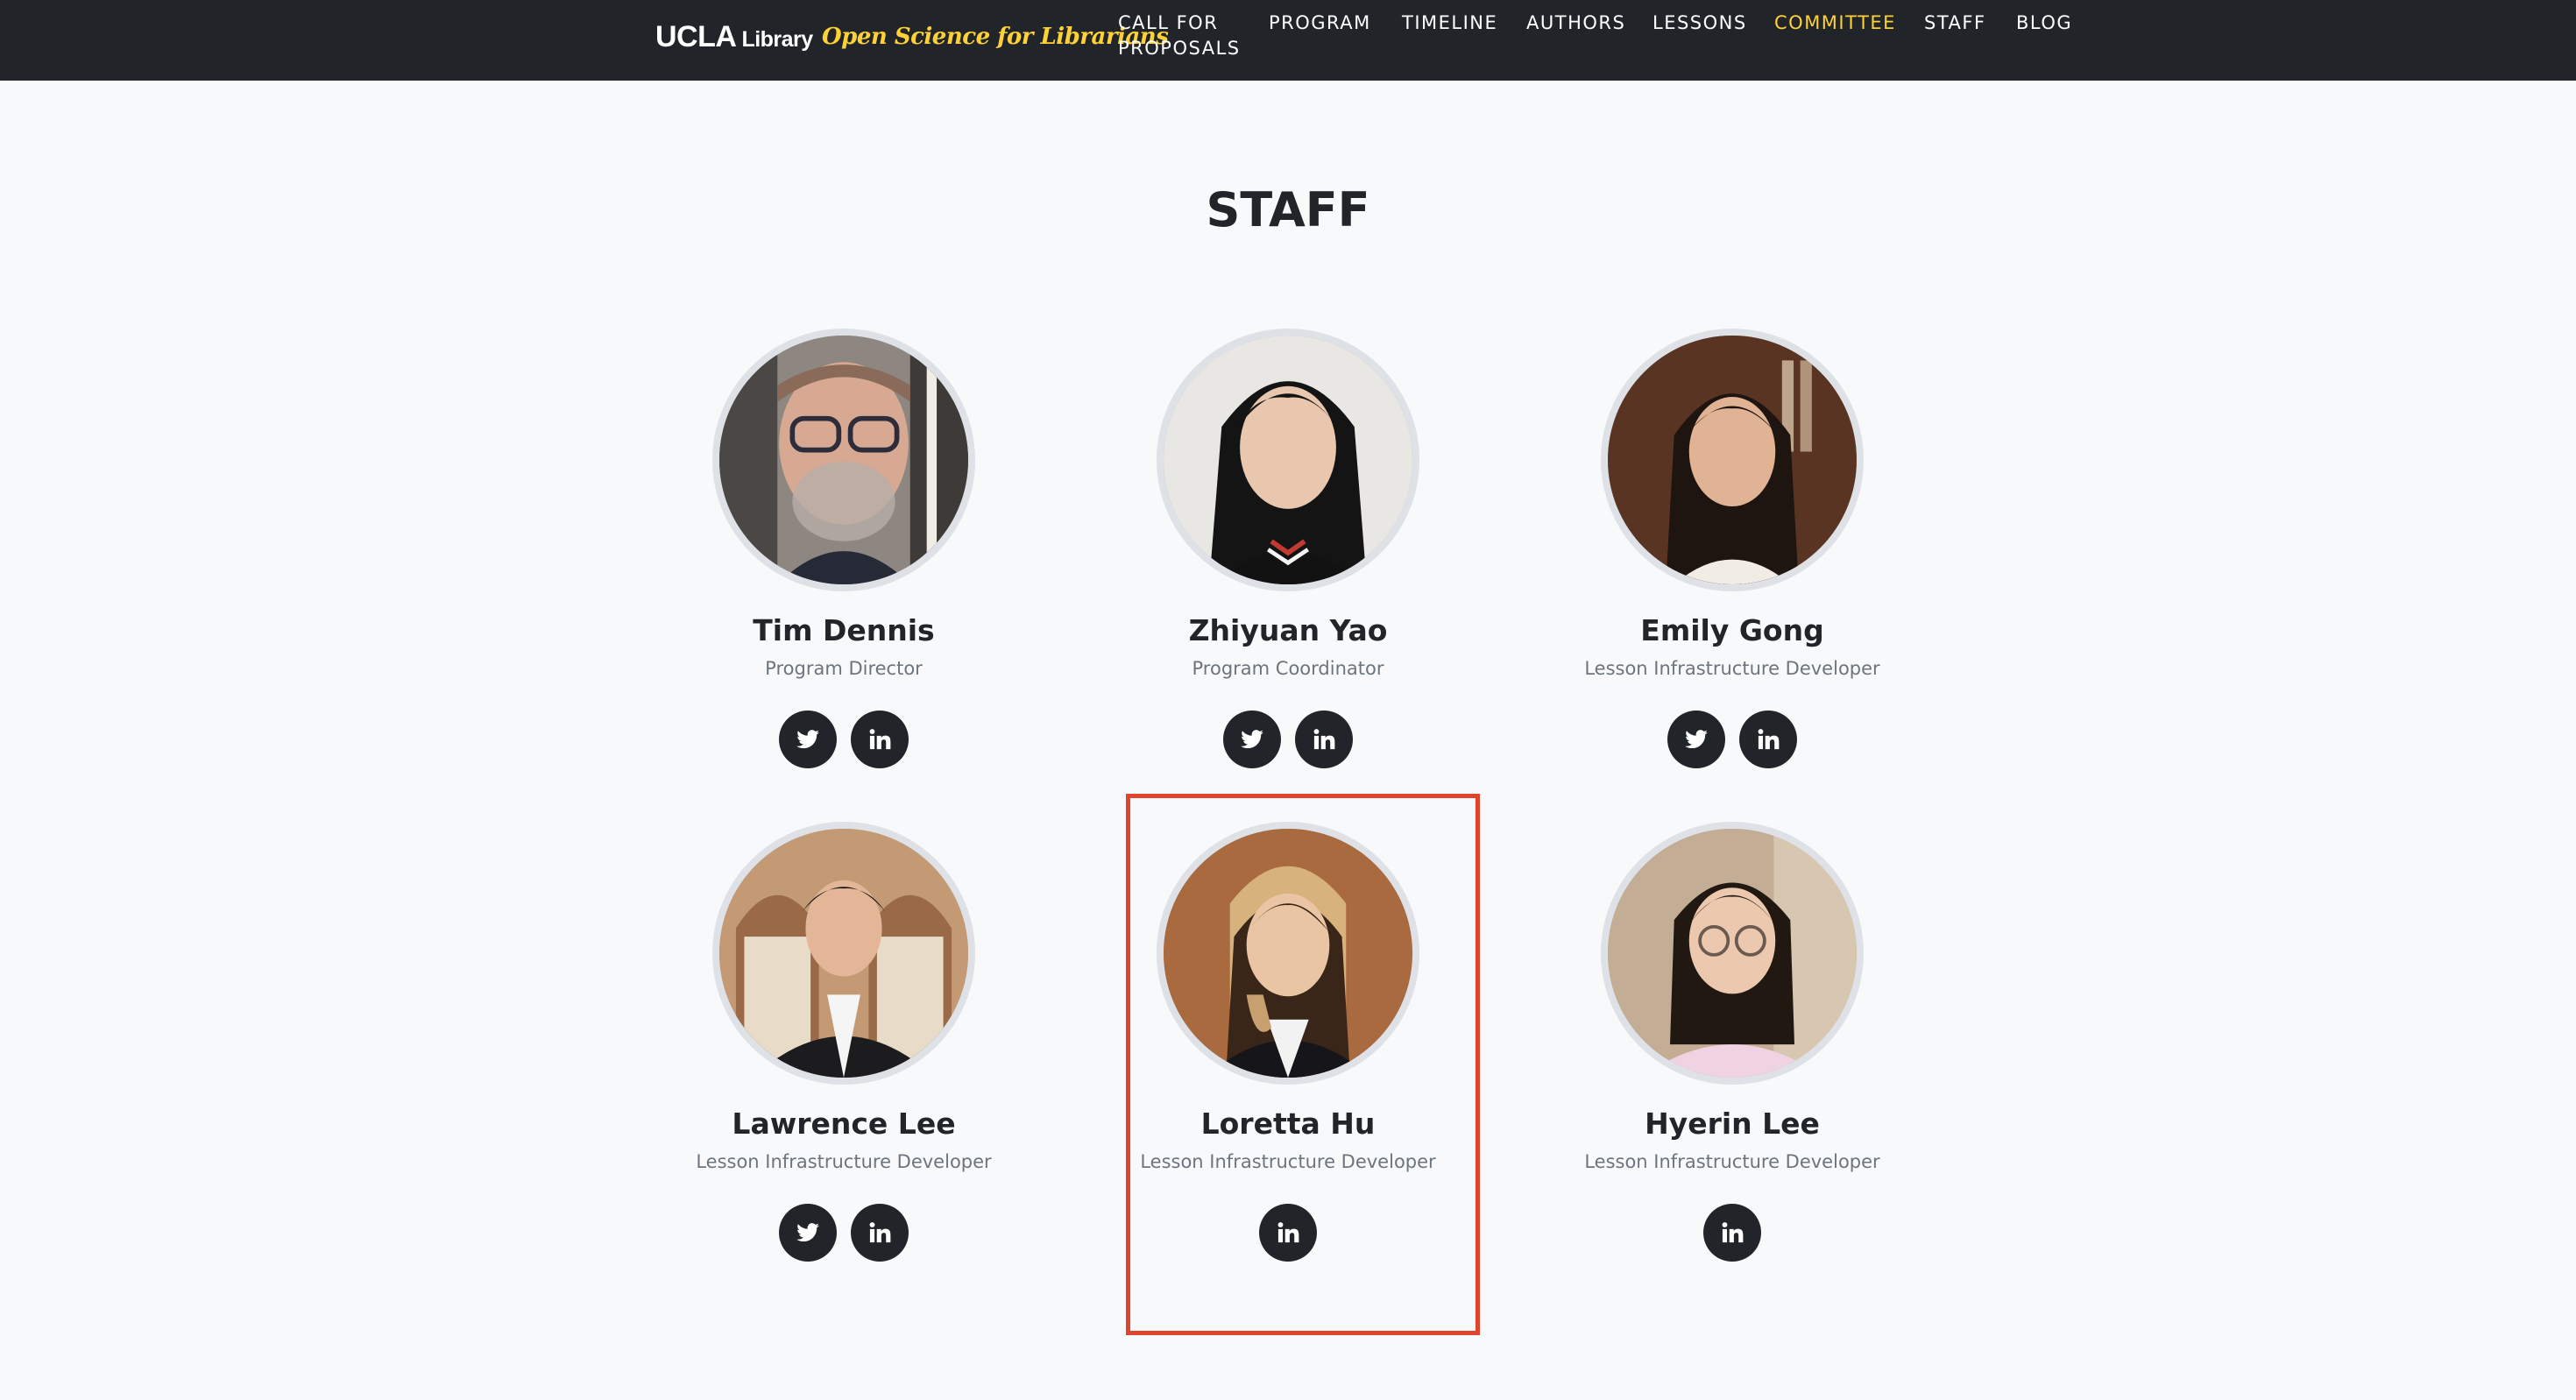  What do you see at coordinates (1732, 1124) in the screenshot?
I see `staff-name: Hyerin Lee` at bounding box center [1732, 1124].